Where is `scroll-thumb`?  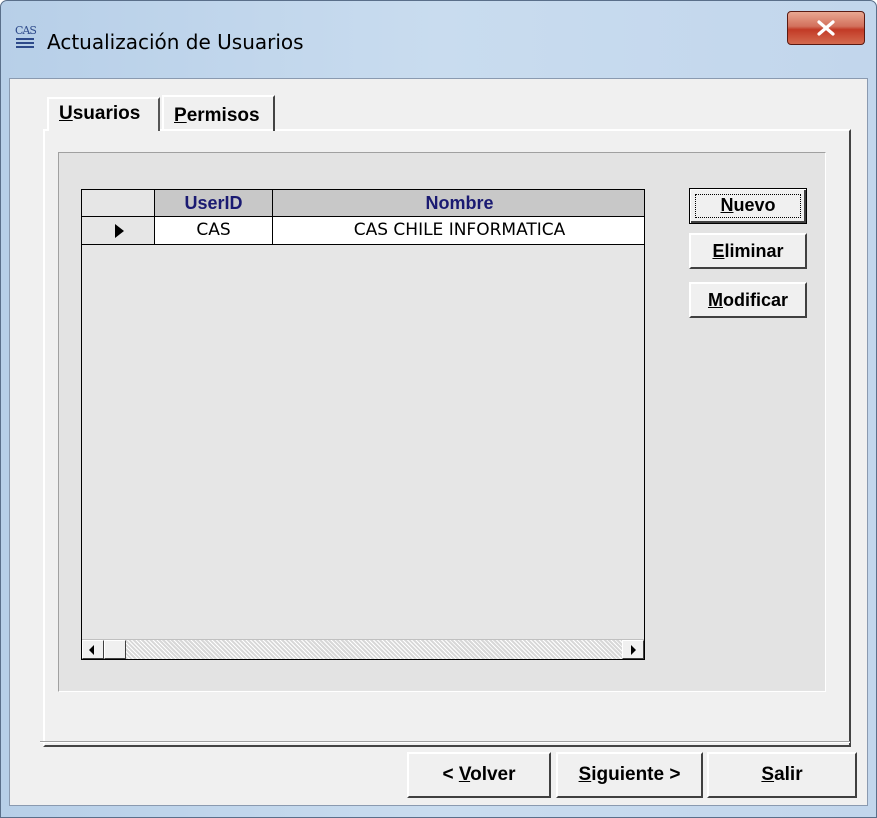 scroll-thumb is located at coordinates (115, 649).